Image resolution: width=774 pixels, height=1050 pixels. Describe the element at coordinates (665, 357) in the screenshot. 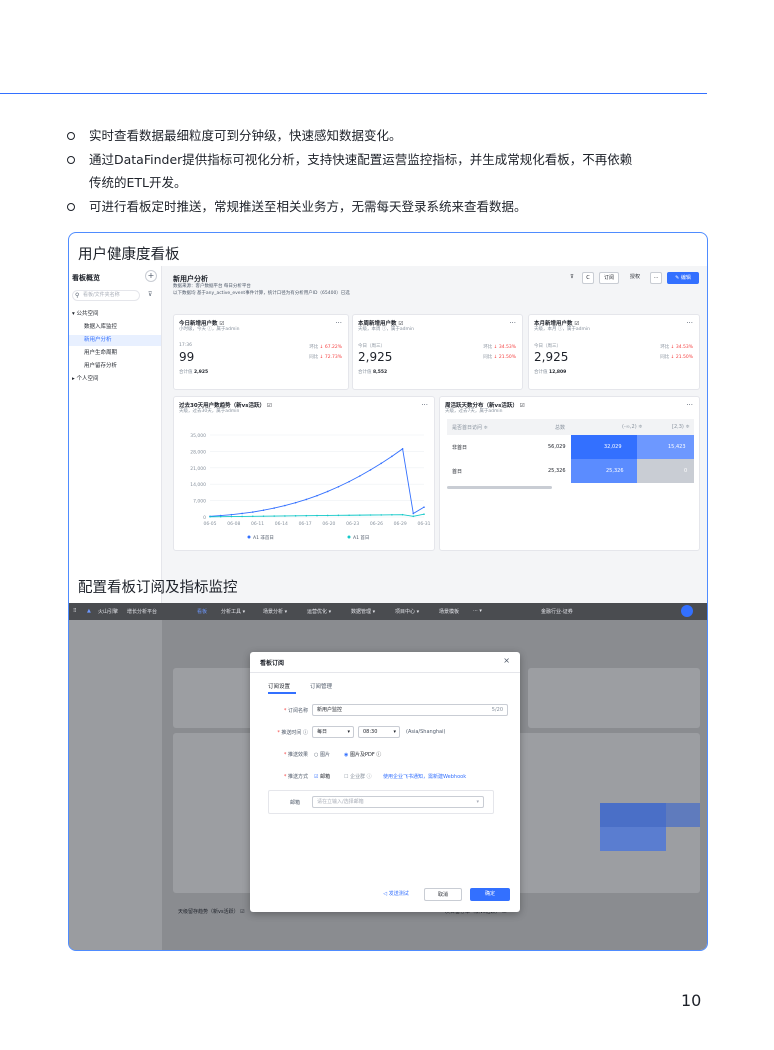

I see `compare-label: 同比` at that location.